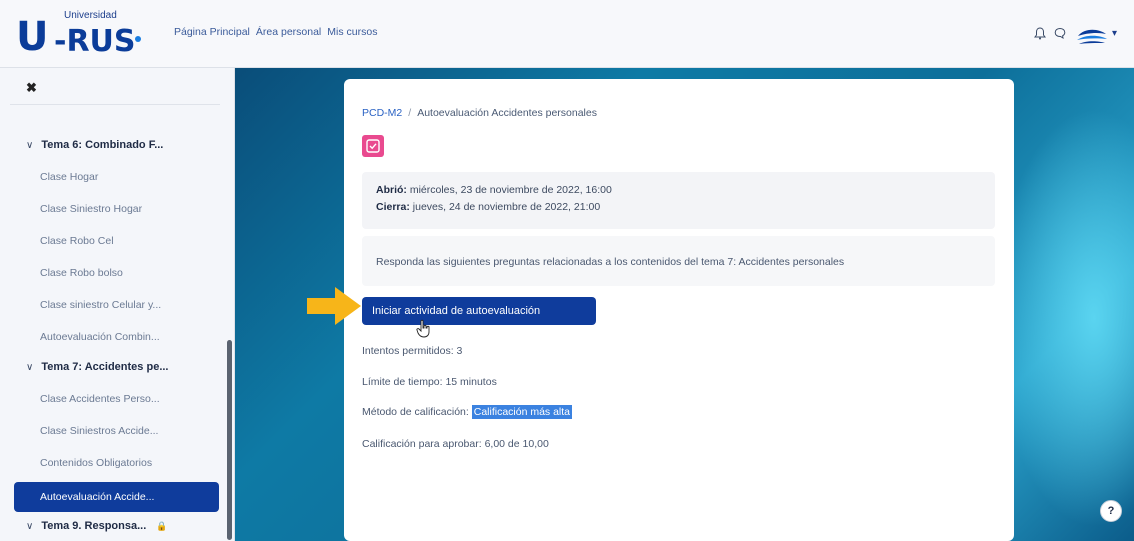 This screenshot has height=541, width=1134. What do you see at coordinates (138, 39) in the screenshot?
I see `logo-dot` at bounding box center [138, 39].